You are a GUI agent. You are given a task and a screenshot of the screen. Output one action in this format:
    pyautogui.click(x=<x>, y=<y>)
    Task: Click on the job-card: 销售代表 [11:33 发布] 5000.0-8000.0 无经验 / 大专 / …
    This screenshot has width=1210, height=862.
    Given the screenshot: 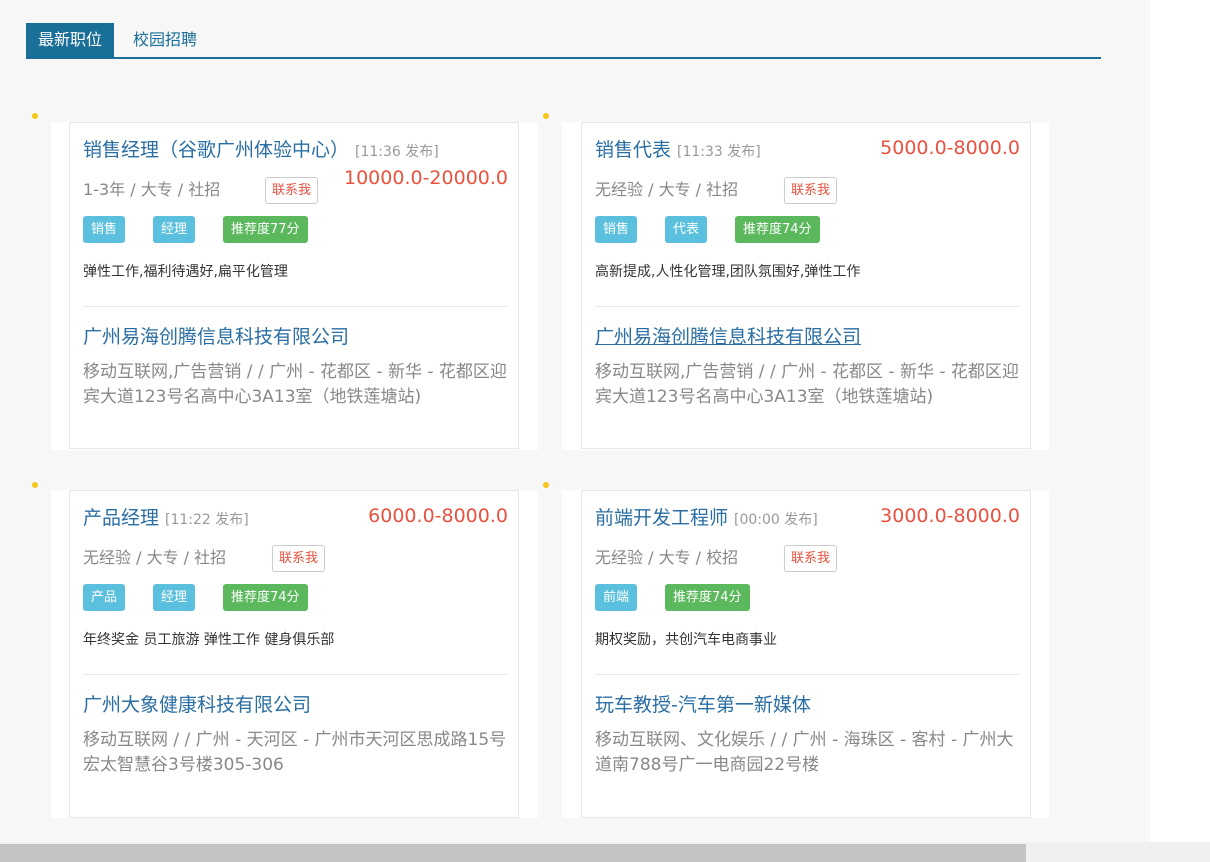 What is the action you would take?
    pyautogui.click(x=806, y=285)
    